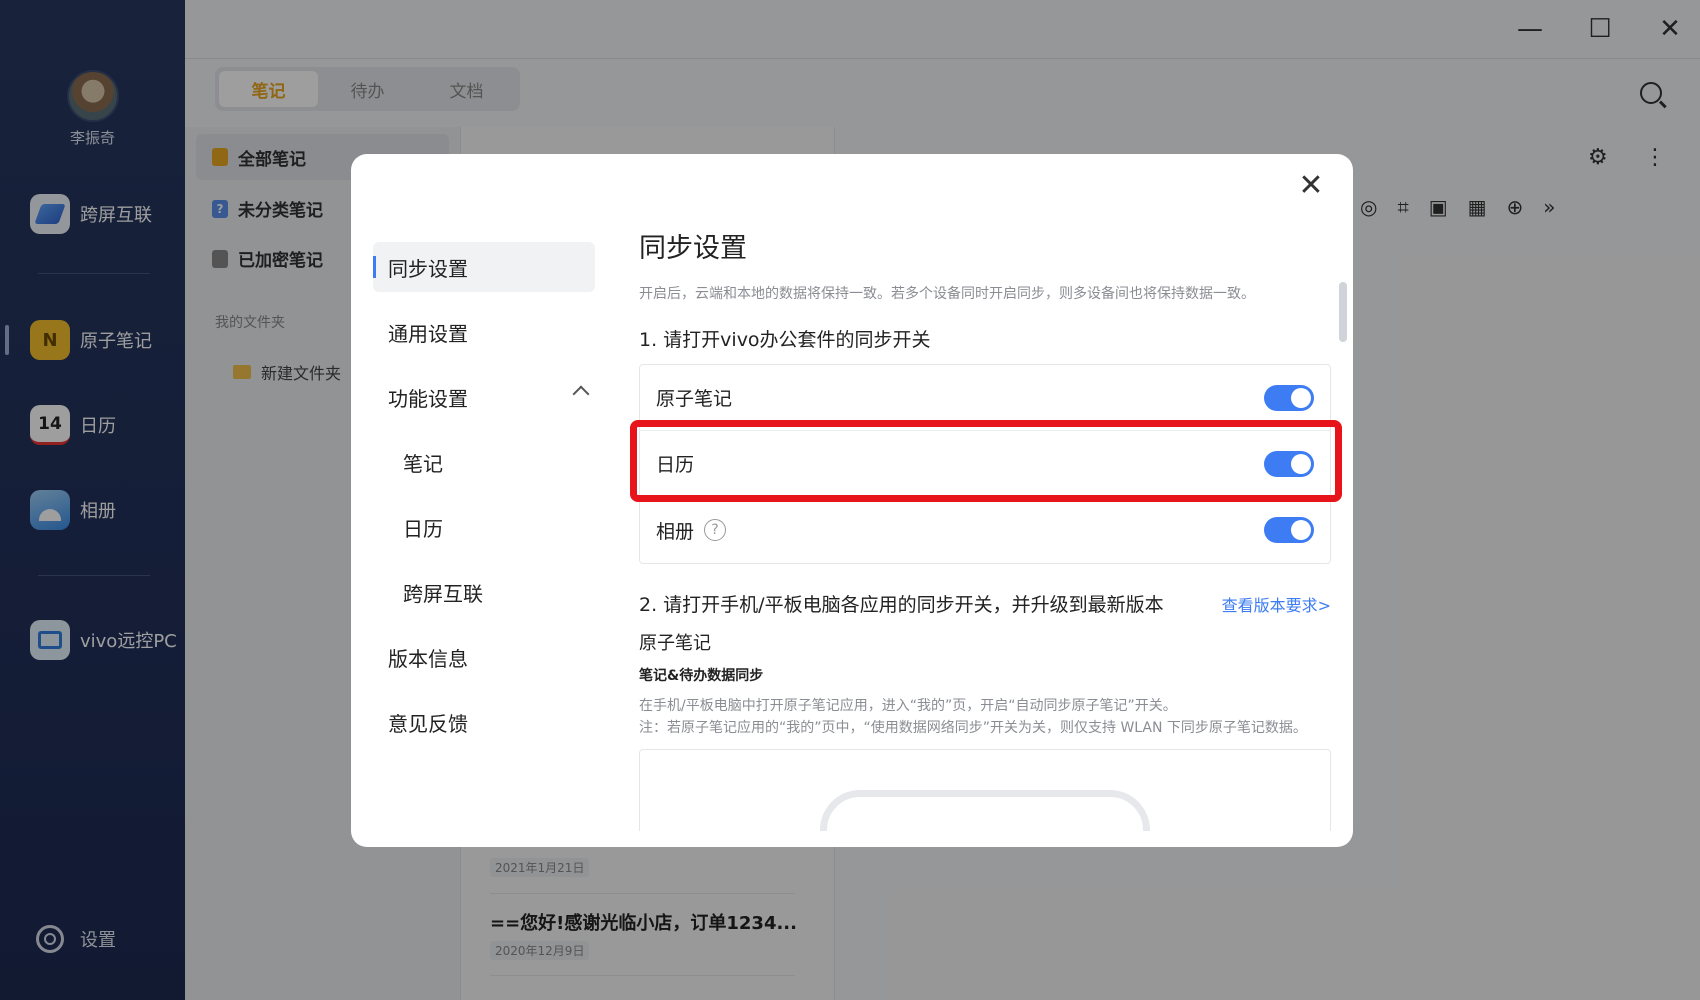  I want to click on toggle-label: 原子笔记, so click(694, 399).